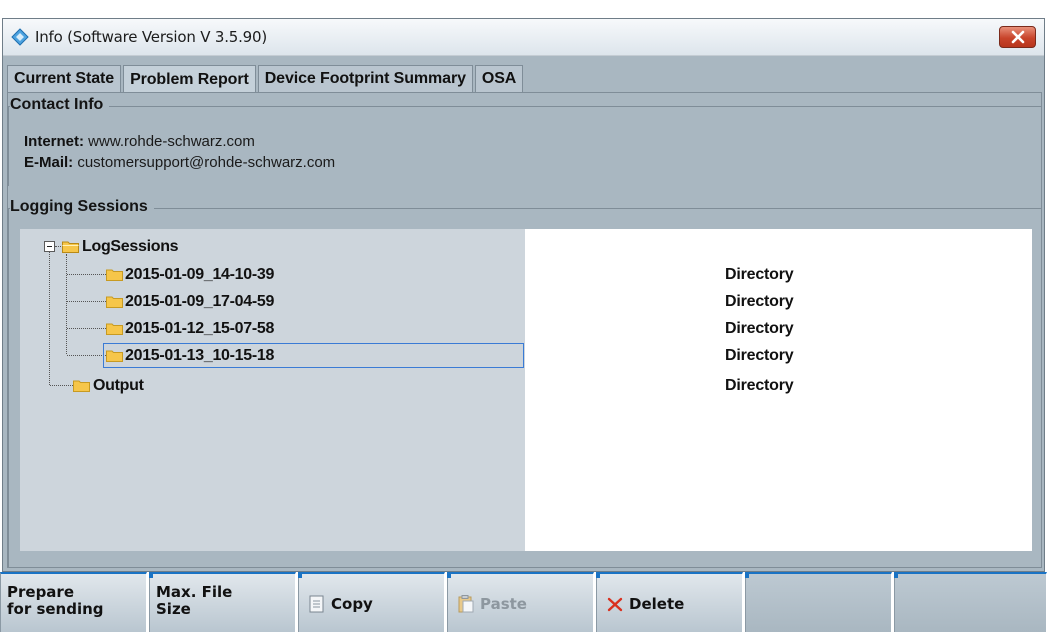  What do you see at coordinates (8, 388) in the screenshot?
I see `logging-sessions-left-border` at bounding box center [8, 388].